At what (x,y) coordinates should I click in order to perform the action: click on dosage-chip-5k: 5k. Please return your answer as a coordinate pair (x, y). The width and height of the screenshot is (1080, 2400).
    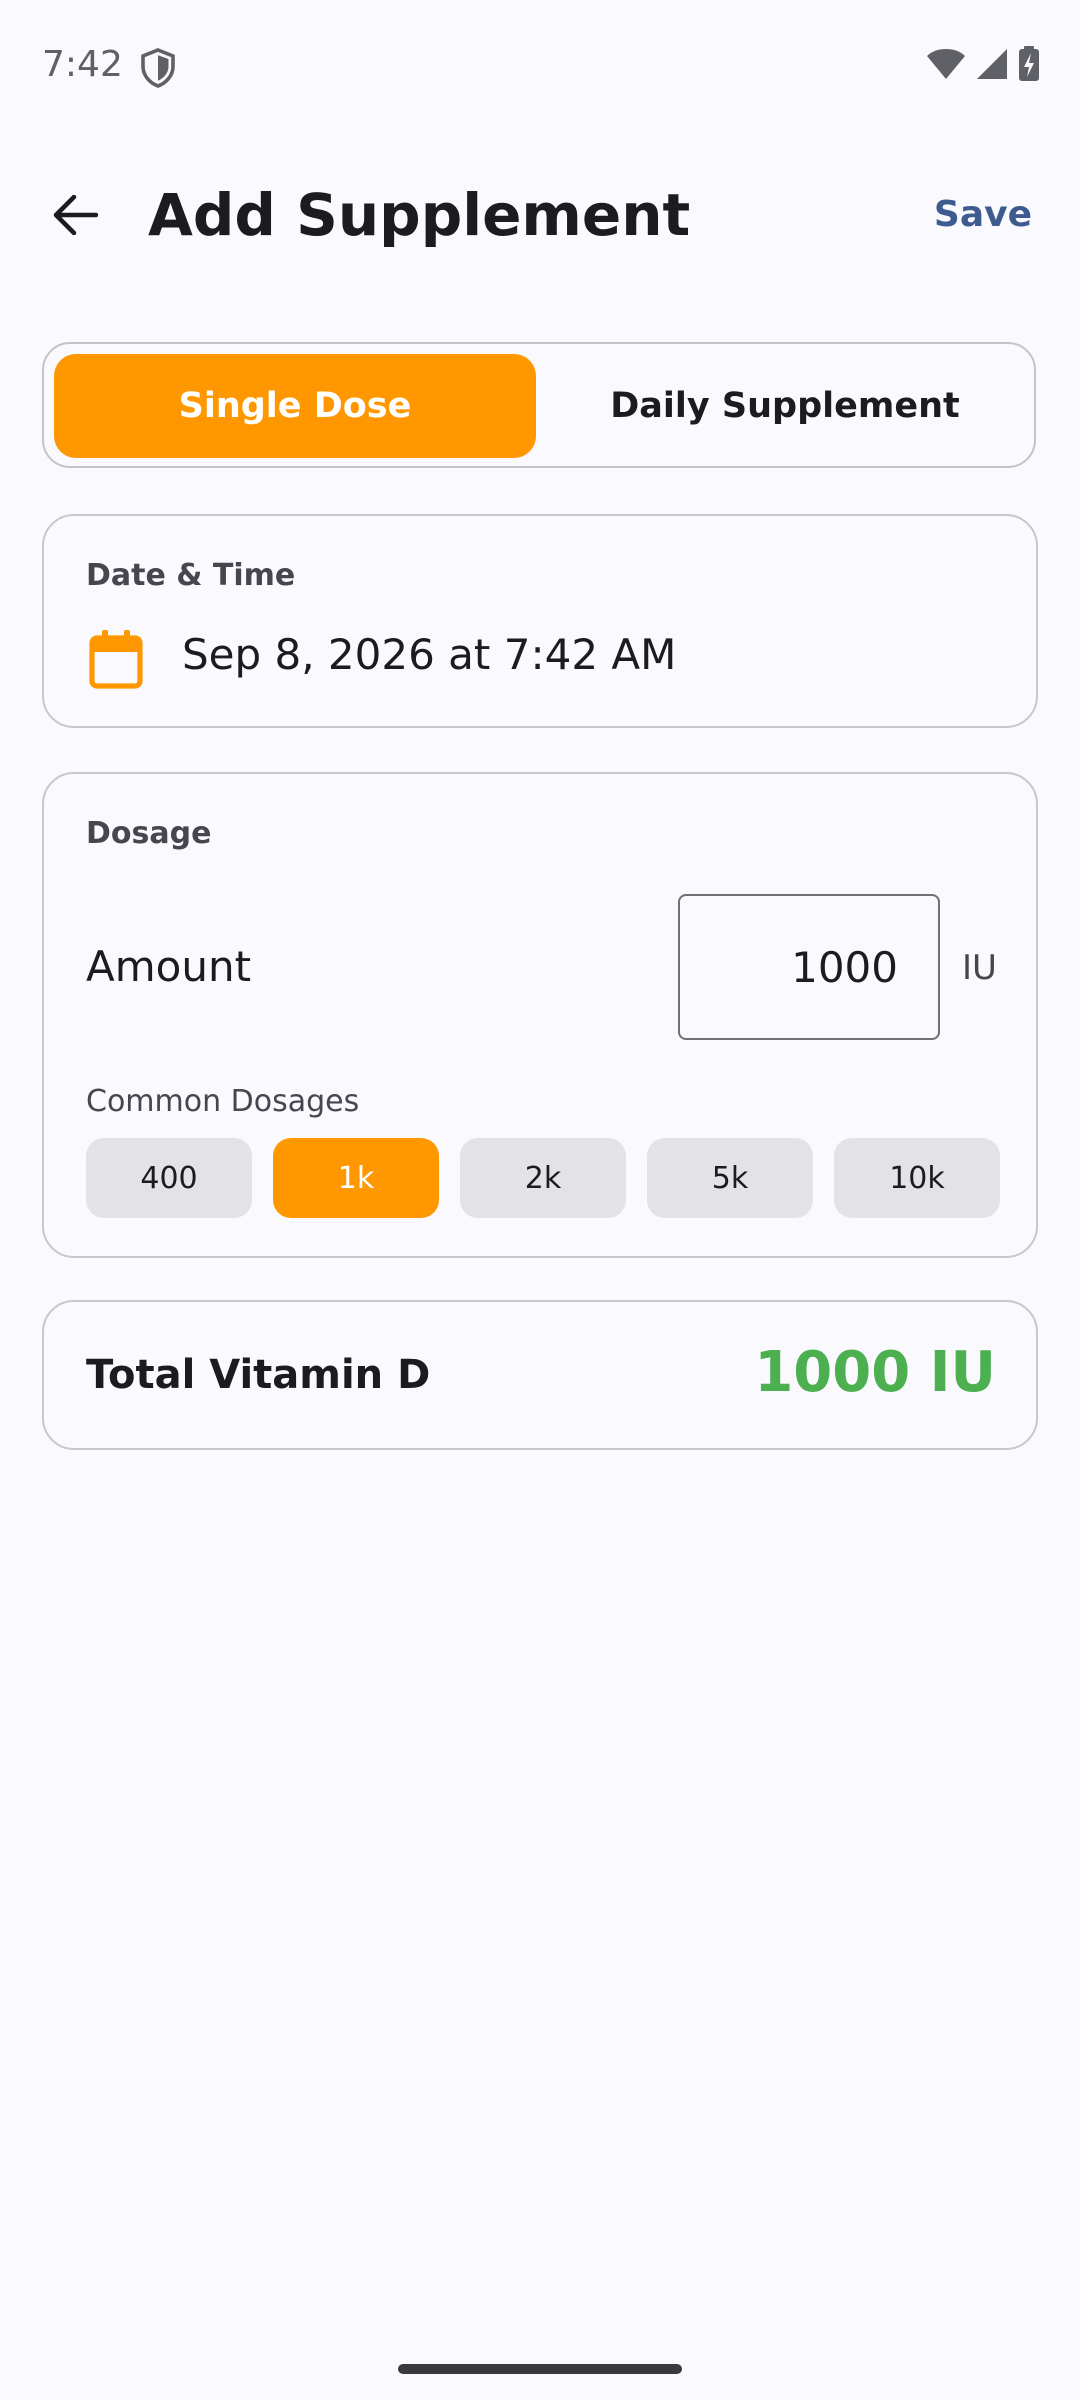
    Looking at the image, I should click on (730, 1178).